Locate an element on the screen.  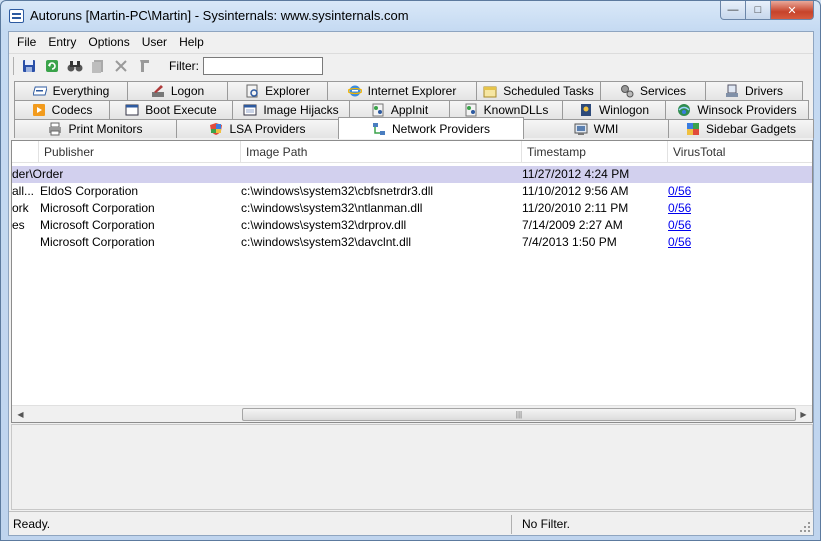
everything-icon is located at coordinates (39, 91).